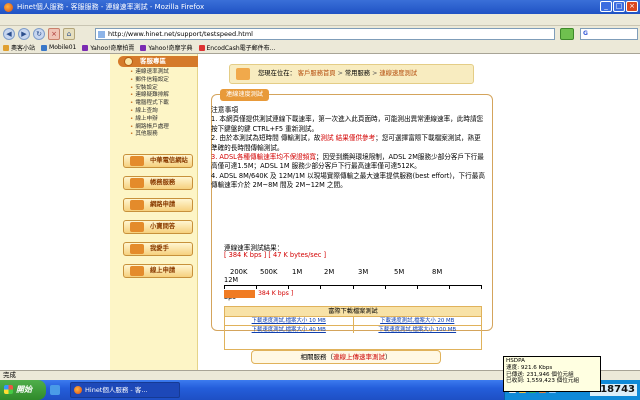 The image size is (640, 400). I want to click on result-value: [ 384 K bps ] [ 47 K bytes/sec ], so click(275, 255).